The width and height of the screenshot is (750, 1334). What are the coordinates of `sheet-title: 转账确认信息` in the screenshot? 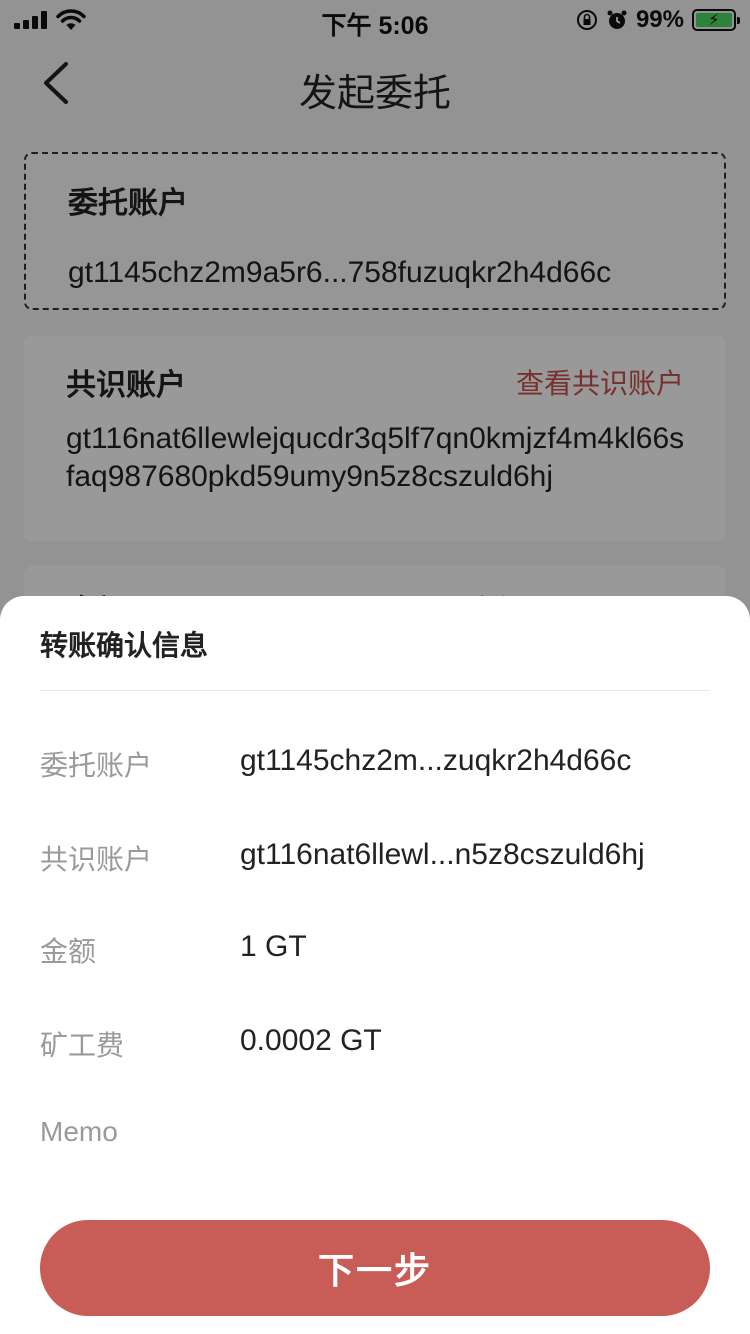 It's located at (124, 645).